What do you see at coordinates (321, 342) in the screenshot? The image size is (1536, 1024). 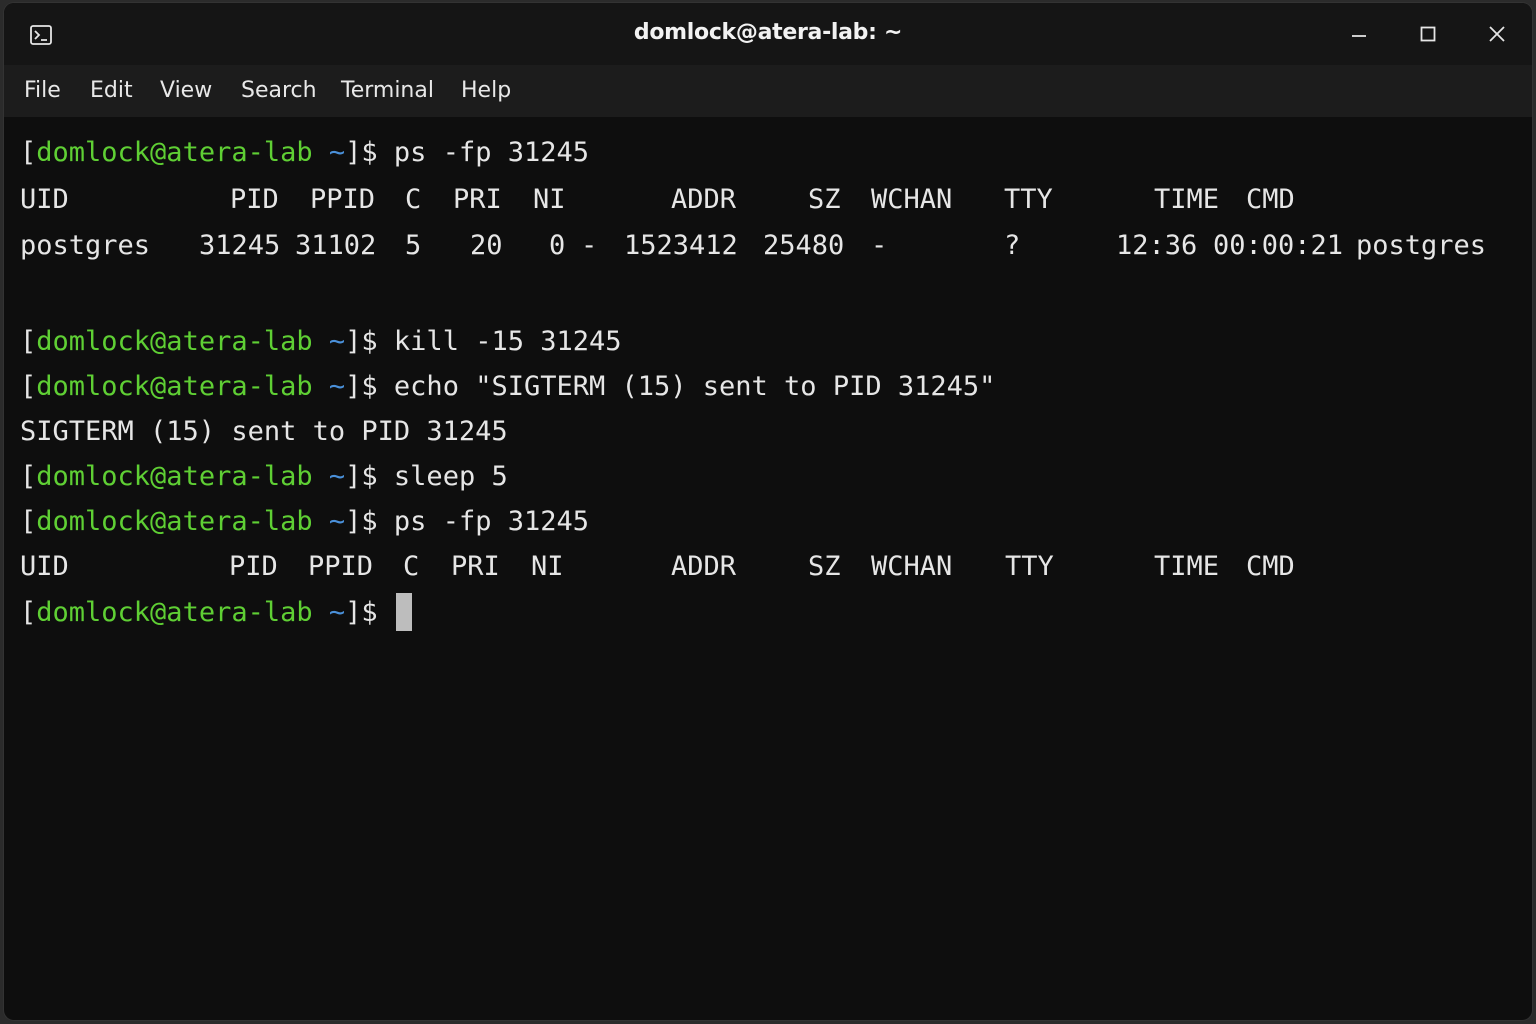 I see `command-line: [domlock@atera-lab ~]$ kill -15 31245` at bounding box center [321, 342].